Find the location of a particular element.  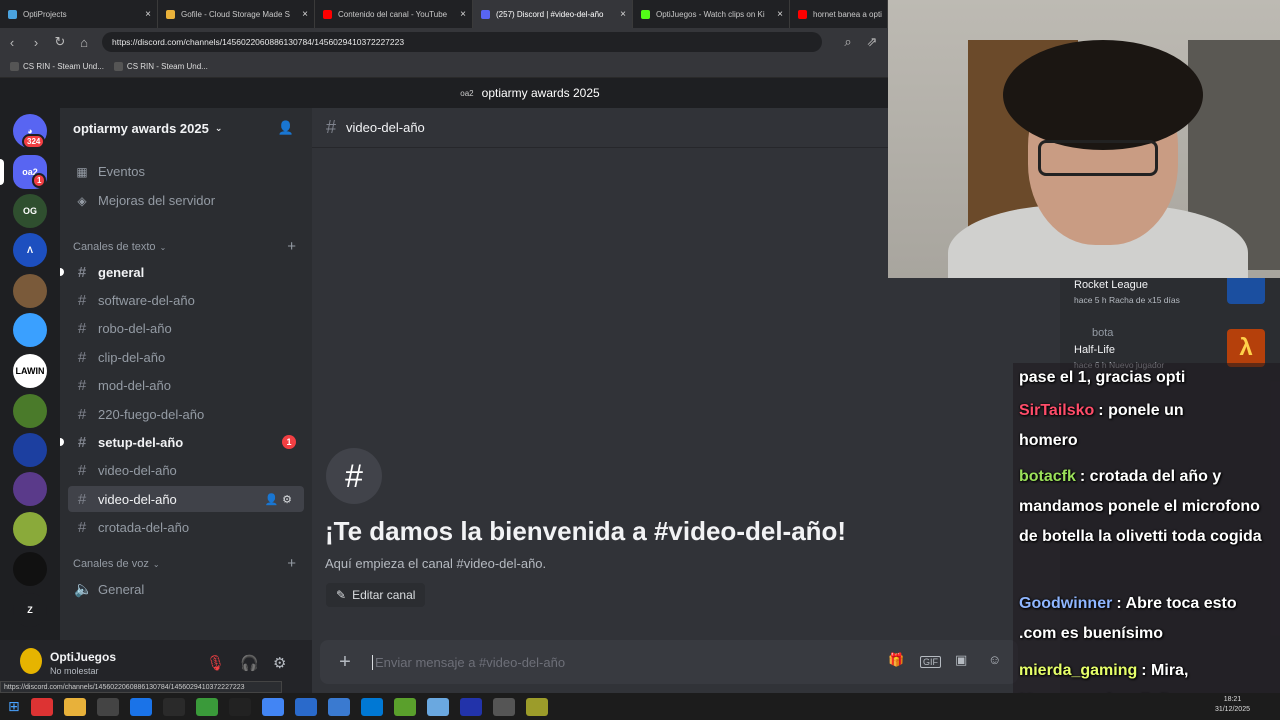

obs-icon is located at coordinates (503, 706).